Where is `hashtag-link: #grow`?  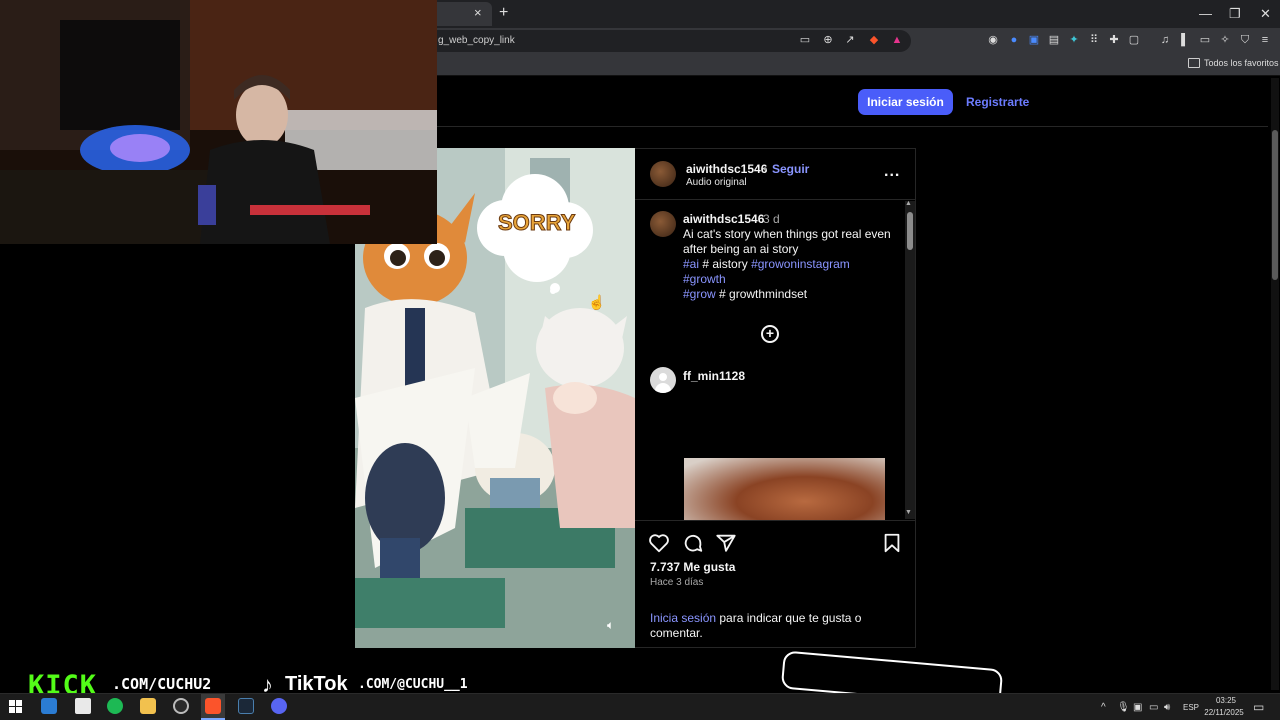
hashtag-link: #grow is located at coordinates (699, 294).